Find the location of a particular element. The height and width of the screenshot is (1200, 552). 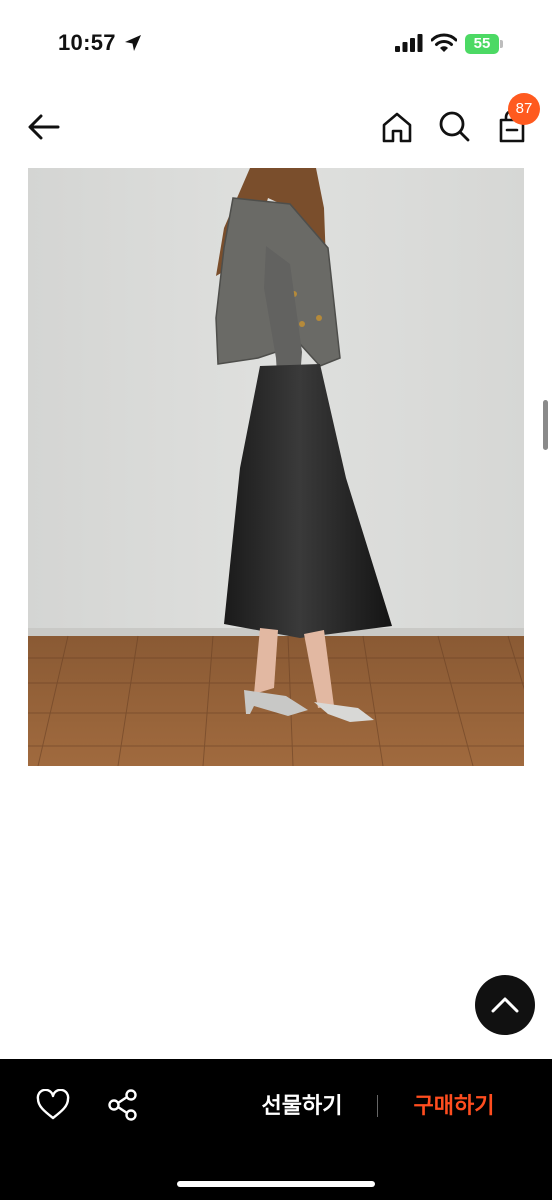

home-indicator is located at coordinates (276, 1184).